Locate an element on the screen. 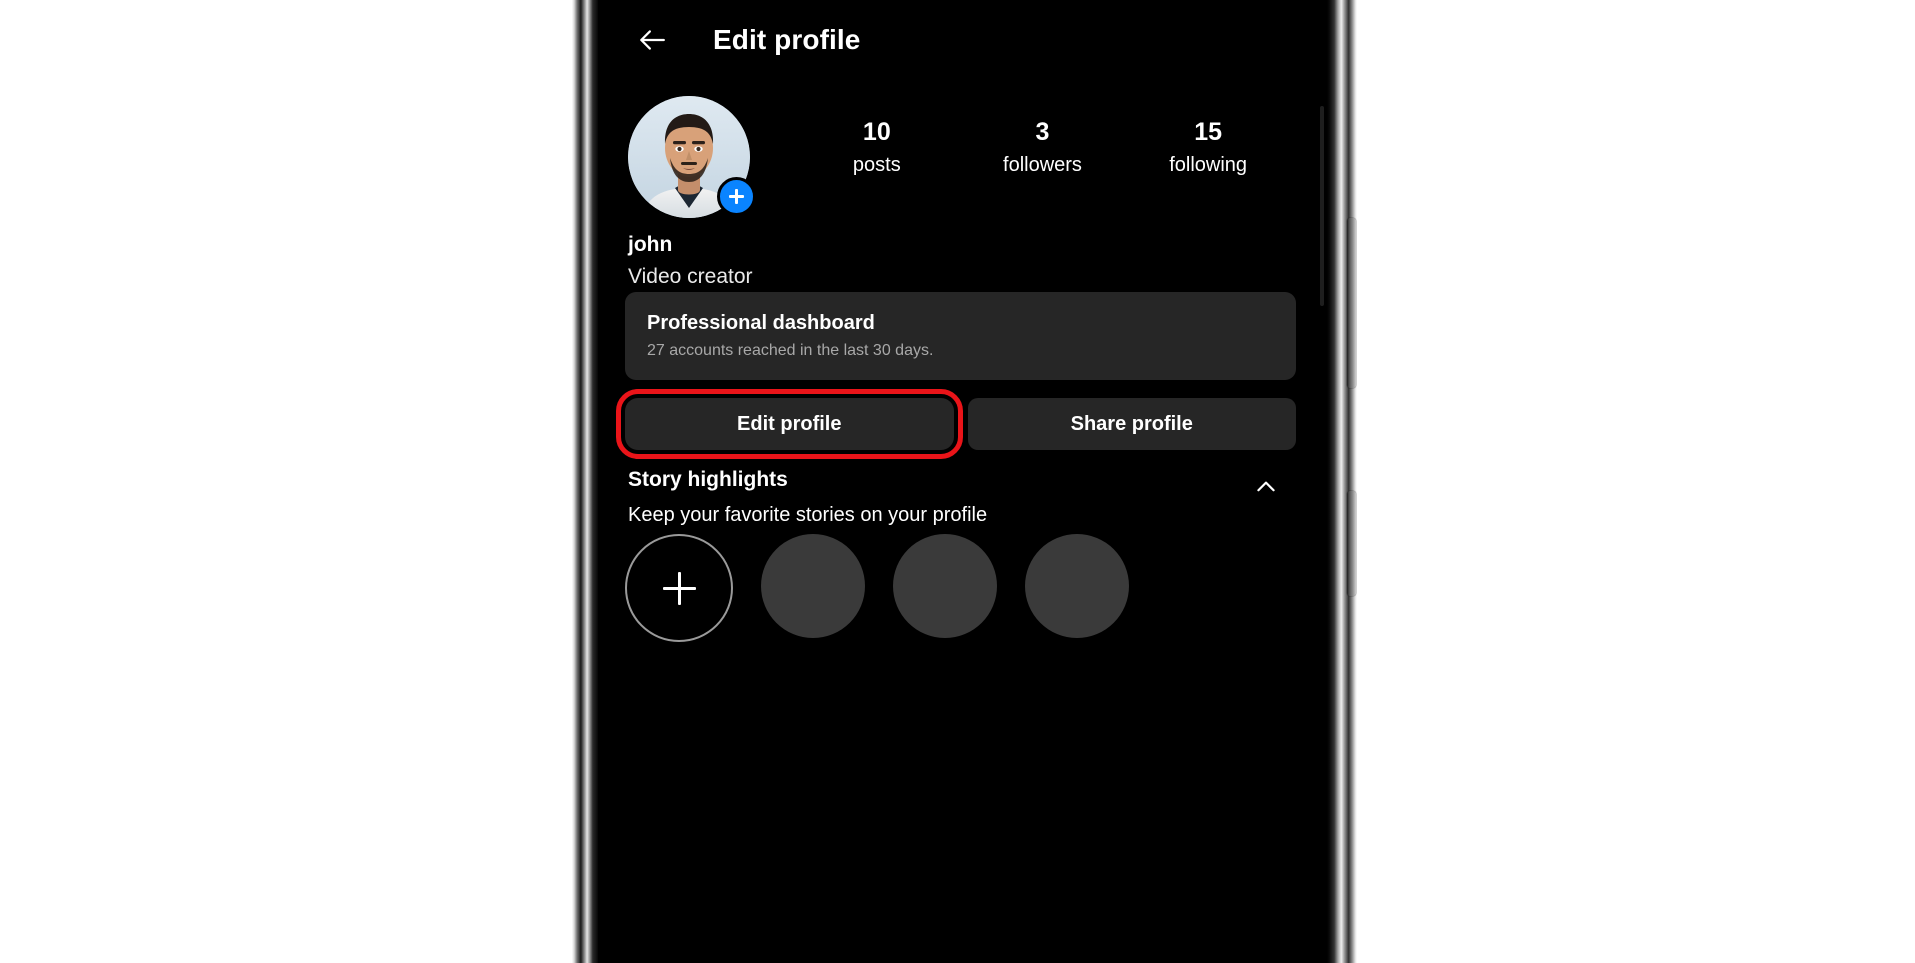 The height and width of the screenshot is (963, 1915). story-highlights-title: Story highlights is located at coordinates (708, 479).